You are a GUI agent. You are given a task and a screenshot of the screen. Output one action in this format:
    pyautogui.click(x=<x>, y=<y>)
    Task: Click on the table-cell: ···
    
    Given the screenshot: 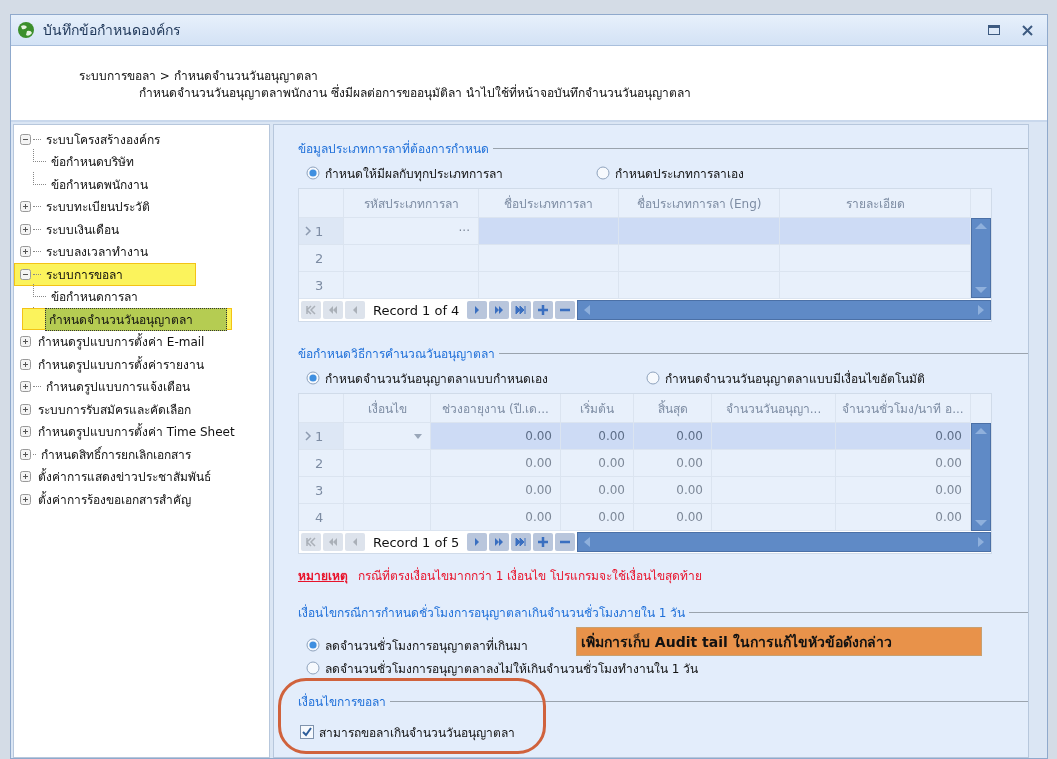 What is the action you would take?
    pyautogui.click(x=411, y=231)
    